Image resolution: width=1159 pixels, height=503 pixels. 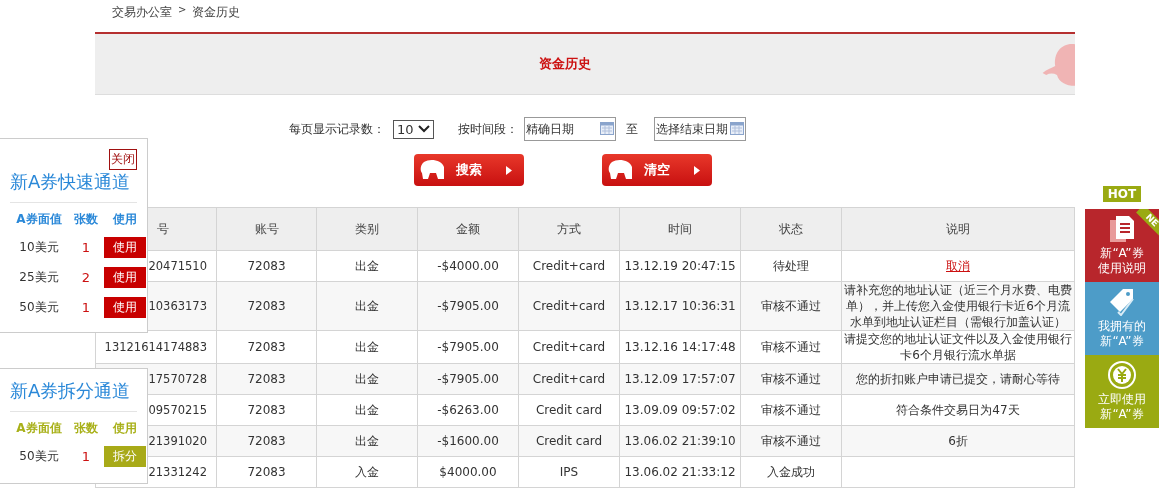 What do you see at coordinates (791, 229) in the screenshot?
I see `column-header: 状态` at bounding box center [791, 229].